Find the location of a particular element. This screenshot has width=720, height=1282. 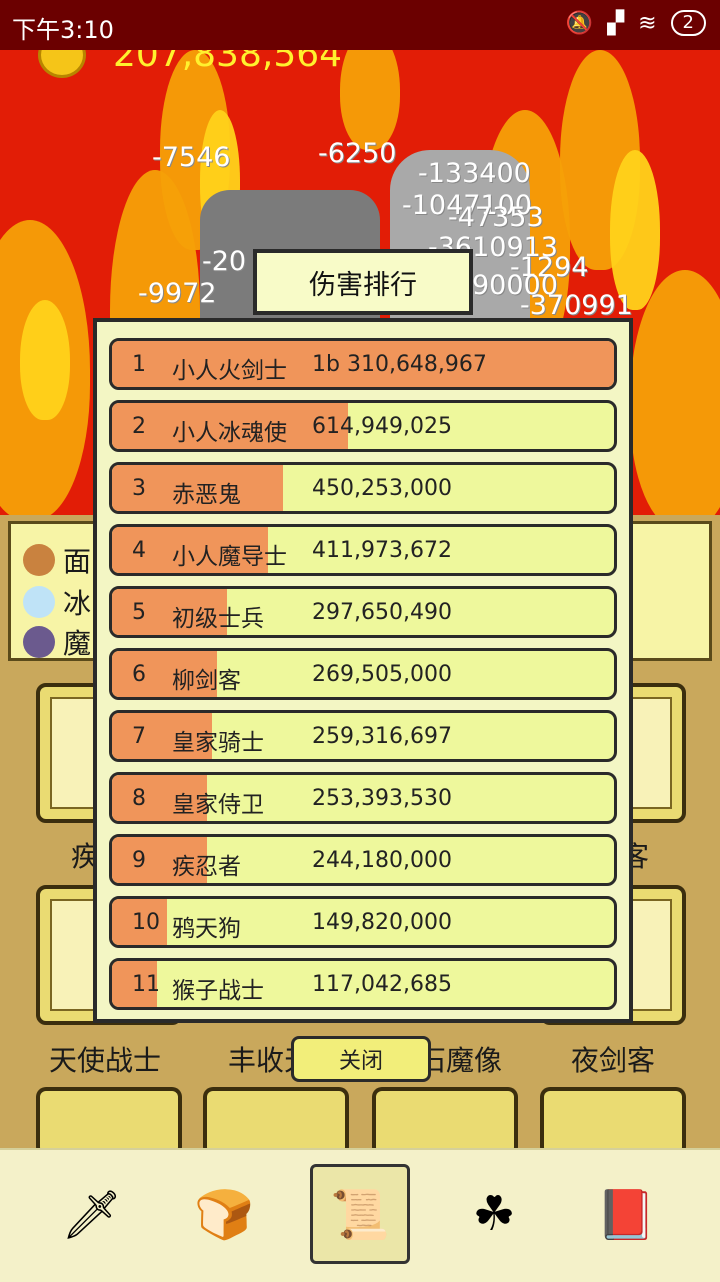

ranking-row: 10 鸦天狗 149,820,000 is located at coordinates (363, 922).